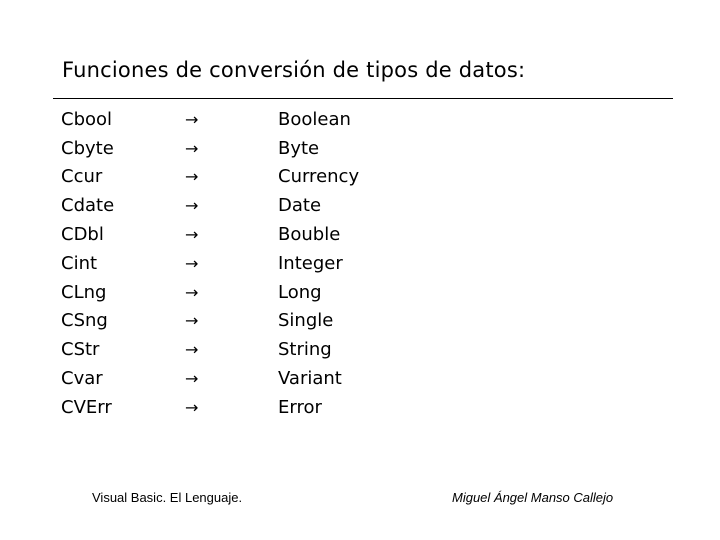  I want to click on function-name: Cint, so click(79, 263).